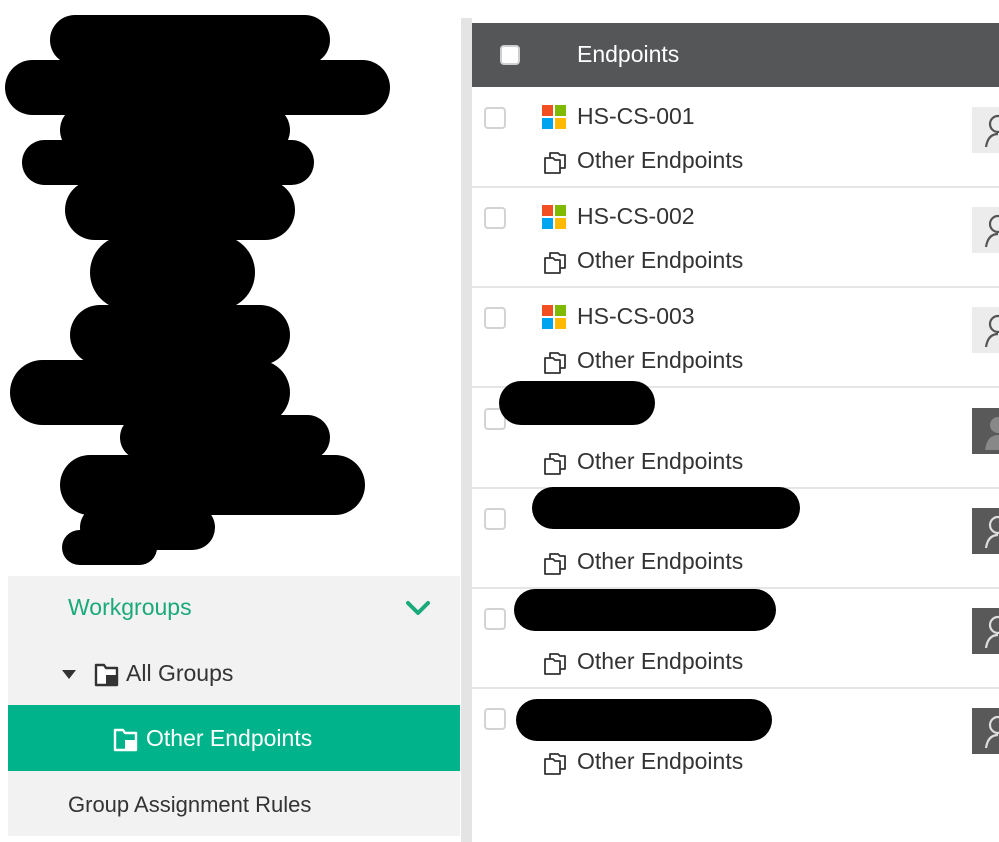  Describe the element at coordinates (735, 55) in the screenshot. I see `table-header: Endpoints` at that location.